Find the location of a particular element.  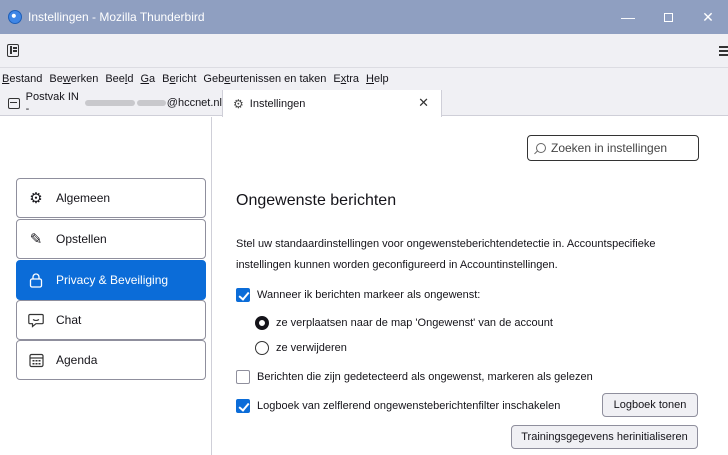

thunderbird-logo-icon is located at coordinates (15, 17).